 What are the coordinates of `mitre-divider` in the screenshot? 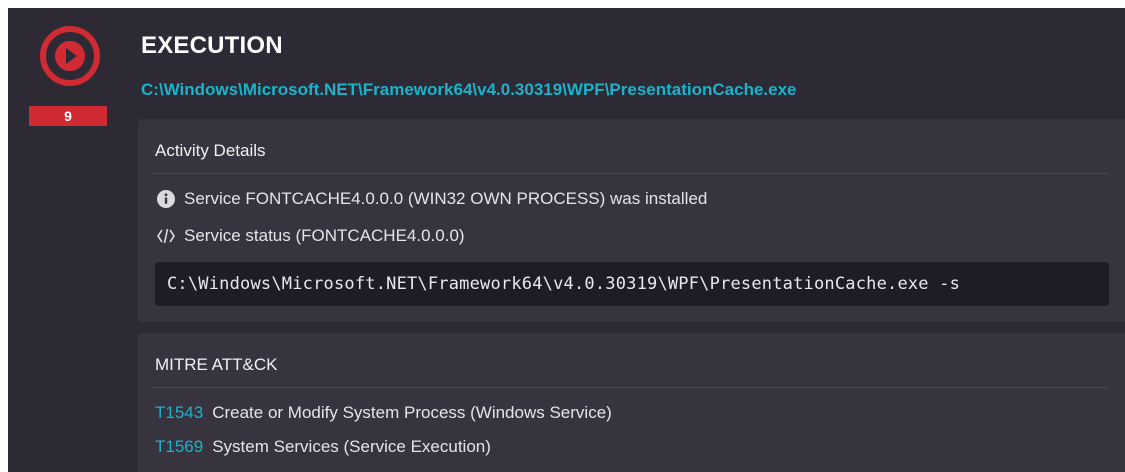 It's located at (630, 387).